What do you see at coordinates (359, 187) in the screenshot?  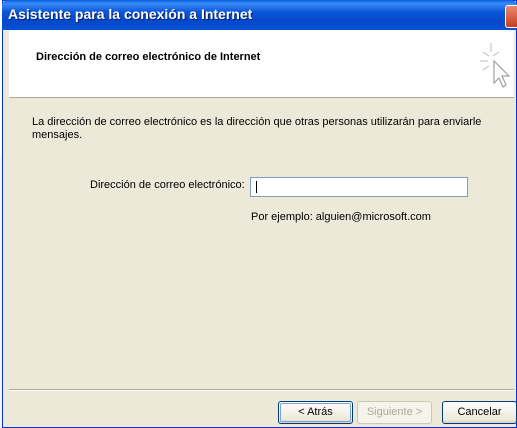 I see `email-input` at bounding box center [359, 187].